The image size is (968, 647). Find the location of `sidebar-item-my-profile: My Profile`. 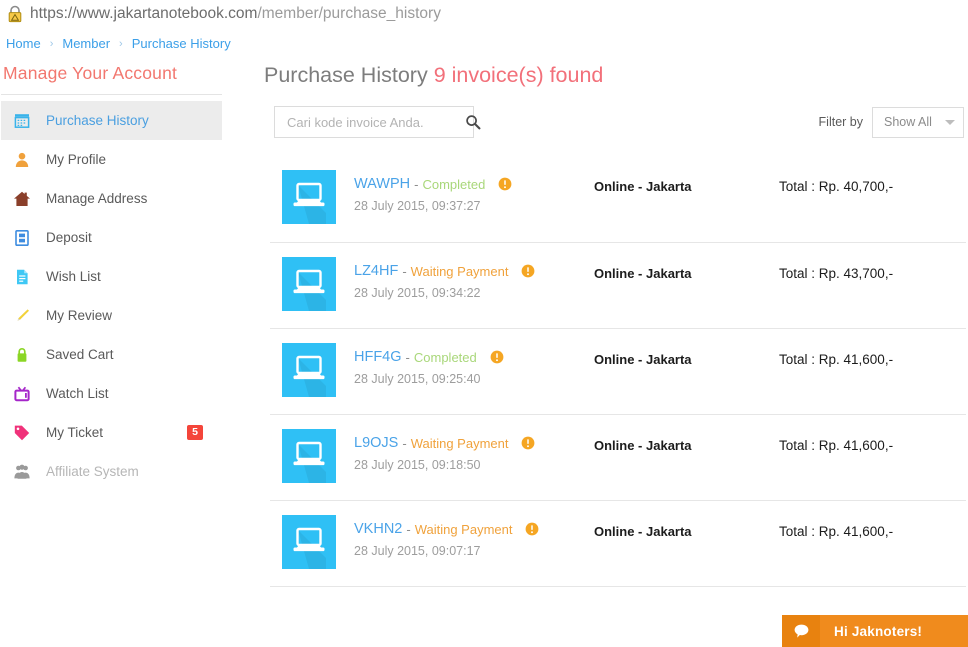

sidebar-item-my-profile: My Profile is located at coordinates (111, 159).